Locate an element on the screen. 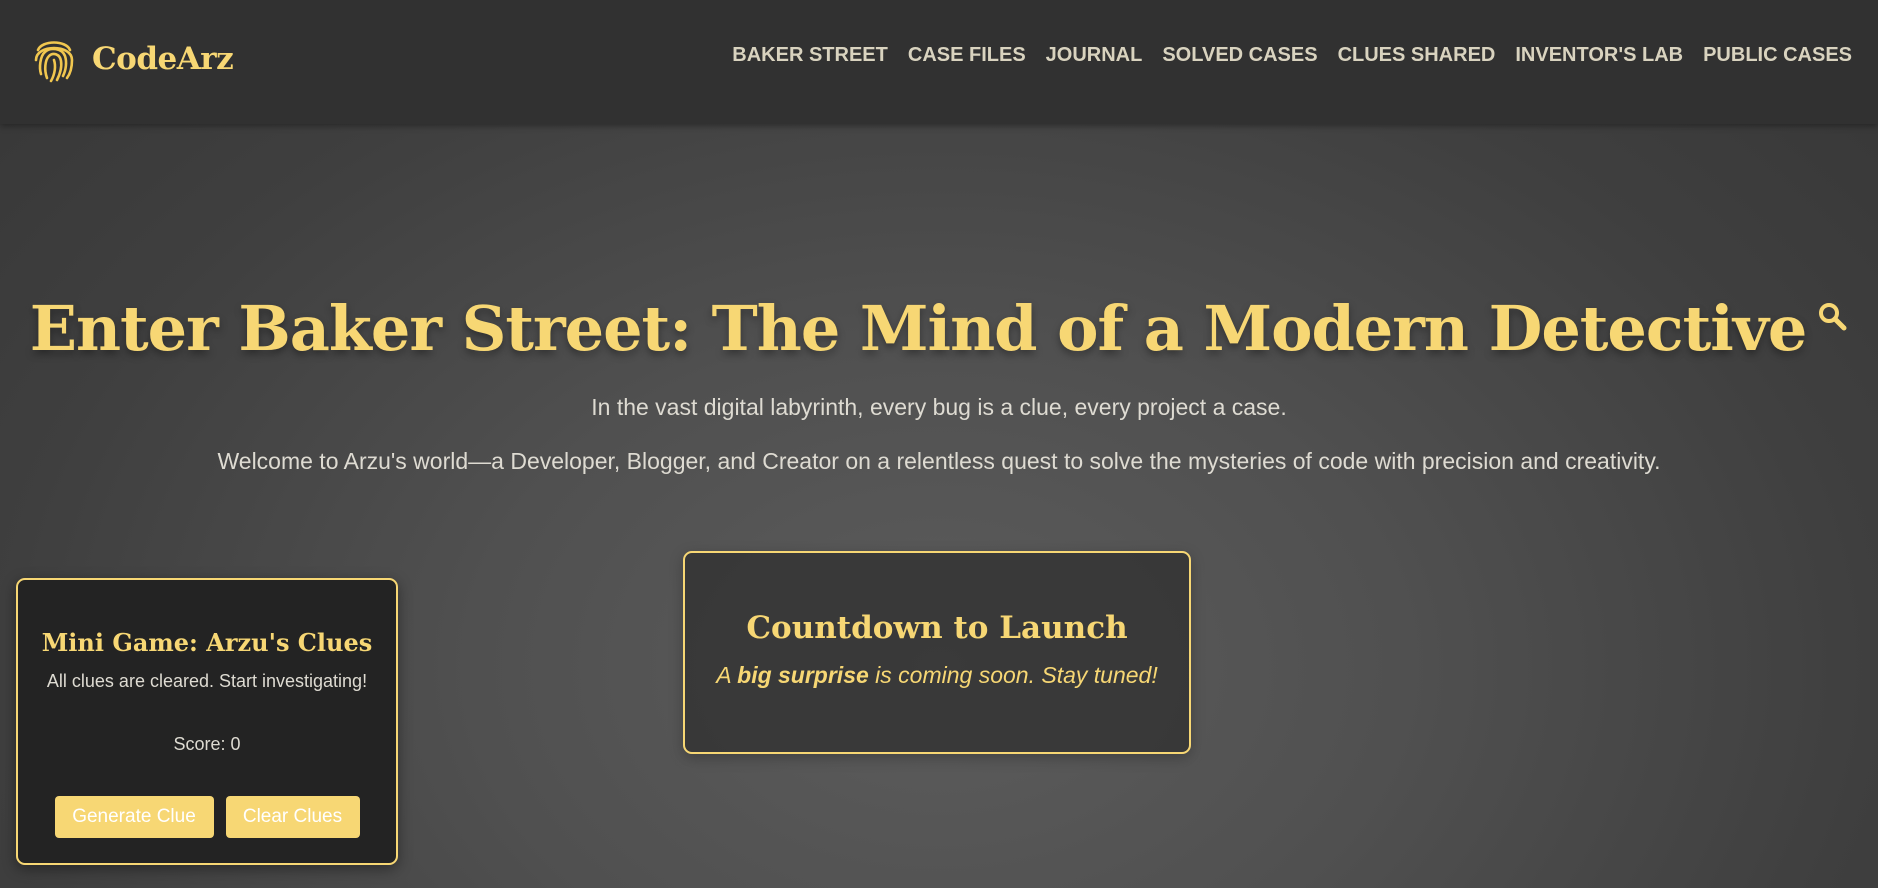 This screenshot has width=1878, height=888. nav-link-inventors-lab: INVENTOR'S LAB is located at coordinates (1599, 55).